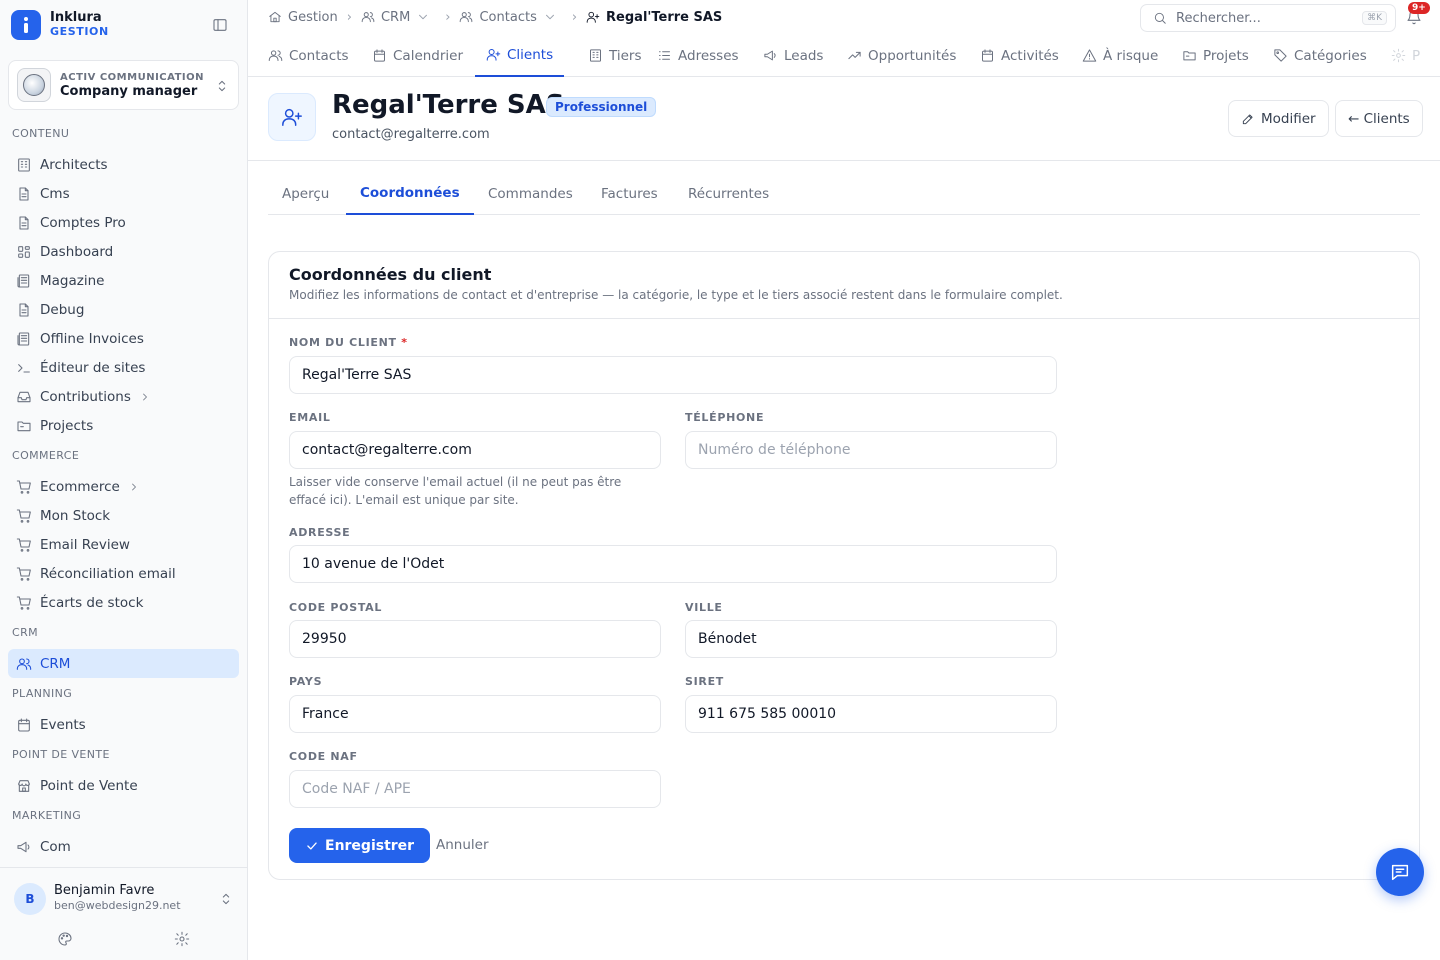 The height and width of the screenshot is (960, 1440). I want to click on tab-projets: Projets, so click(1215, 55).